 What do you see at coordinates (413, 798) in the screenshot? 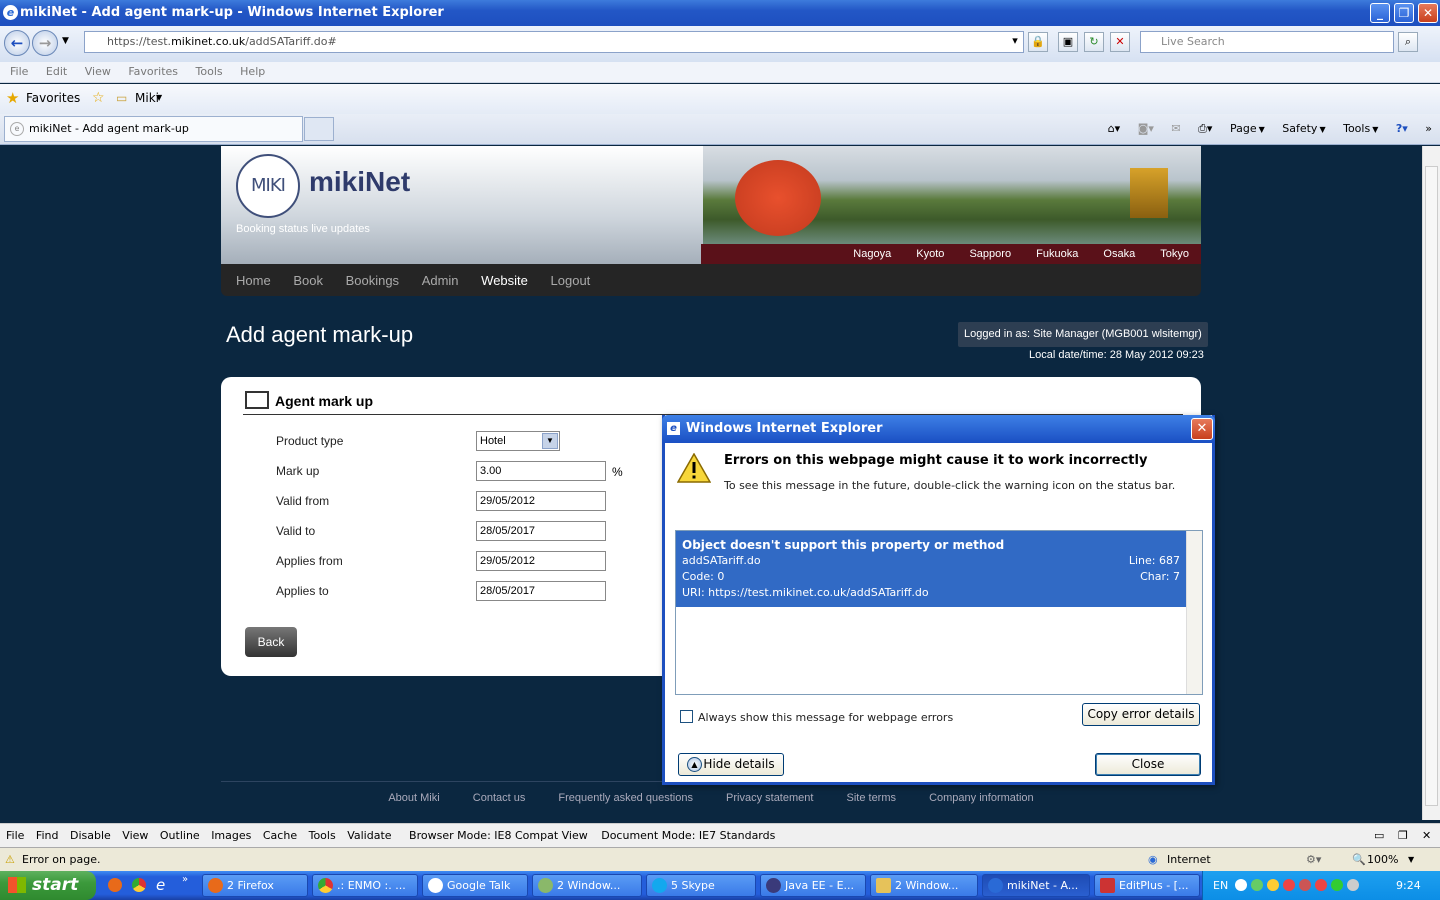
I see `footer-link: About Miki` at bounding box center [413, 798].